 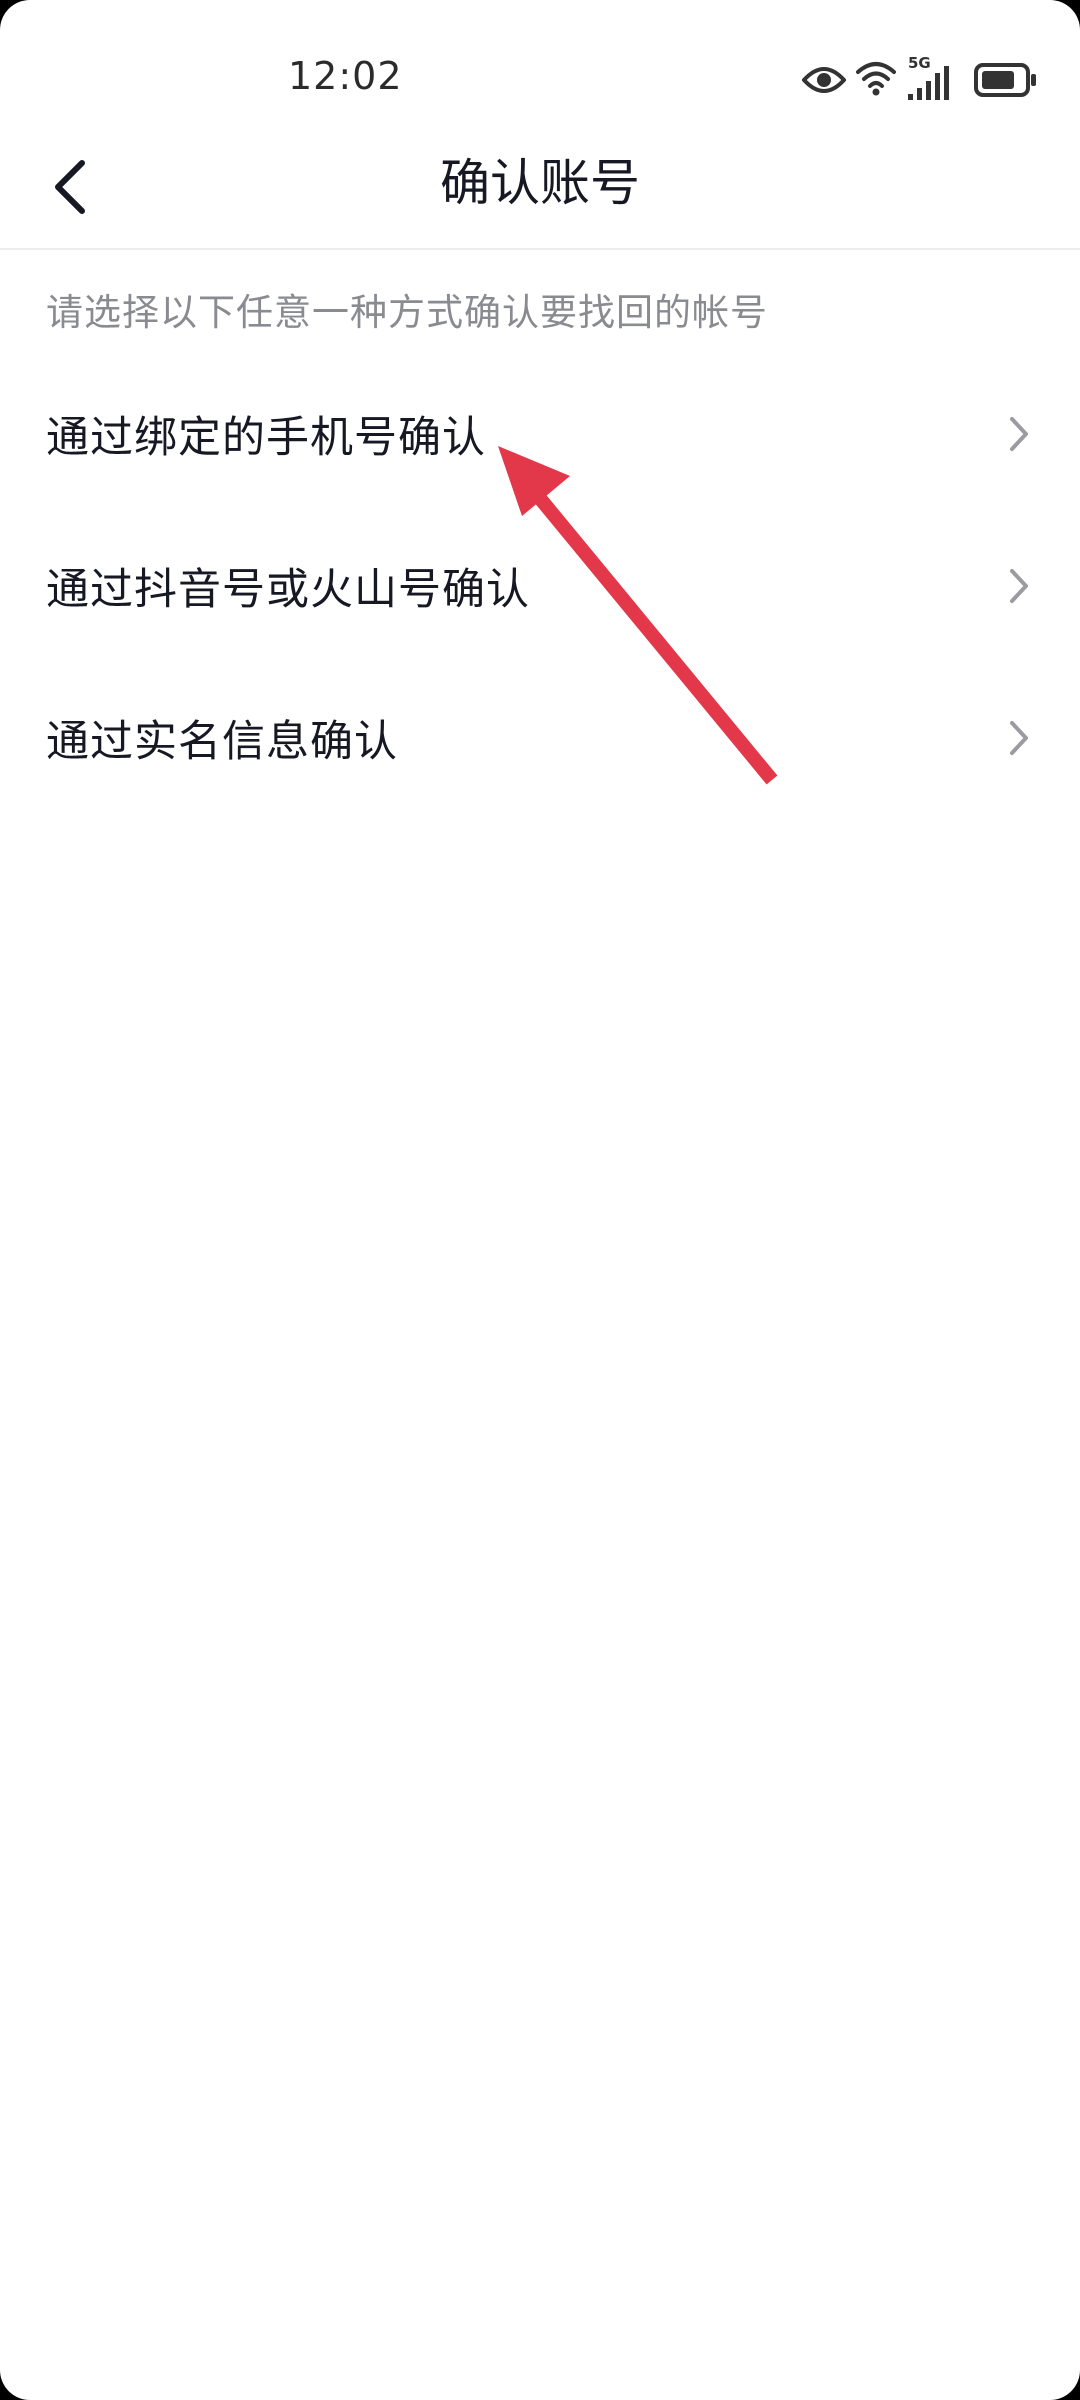 I want to click on option-label: 通过抖音号或火山号确认, so click(x=288, y=590).